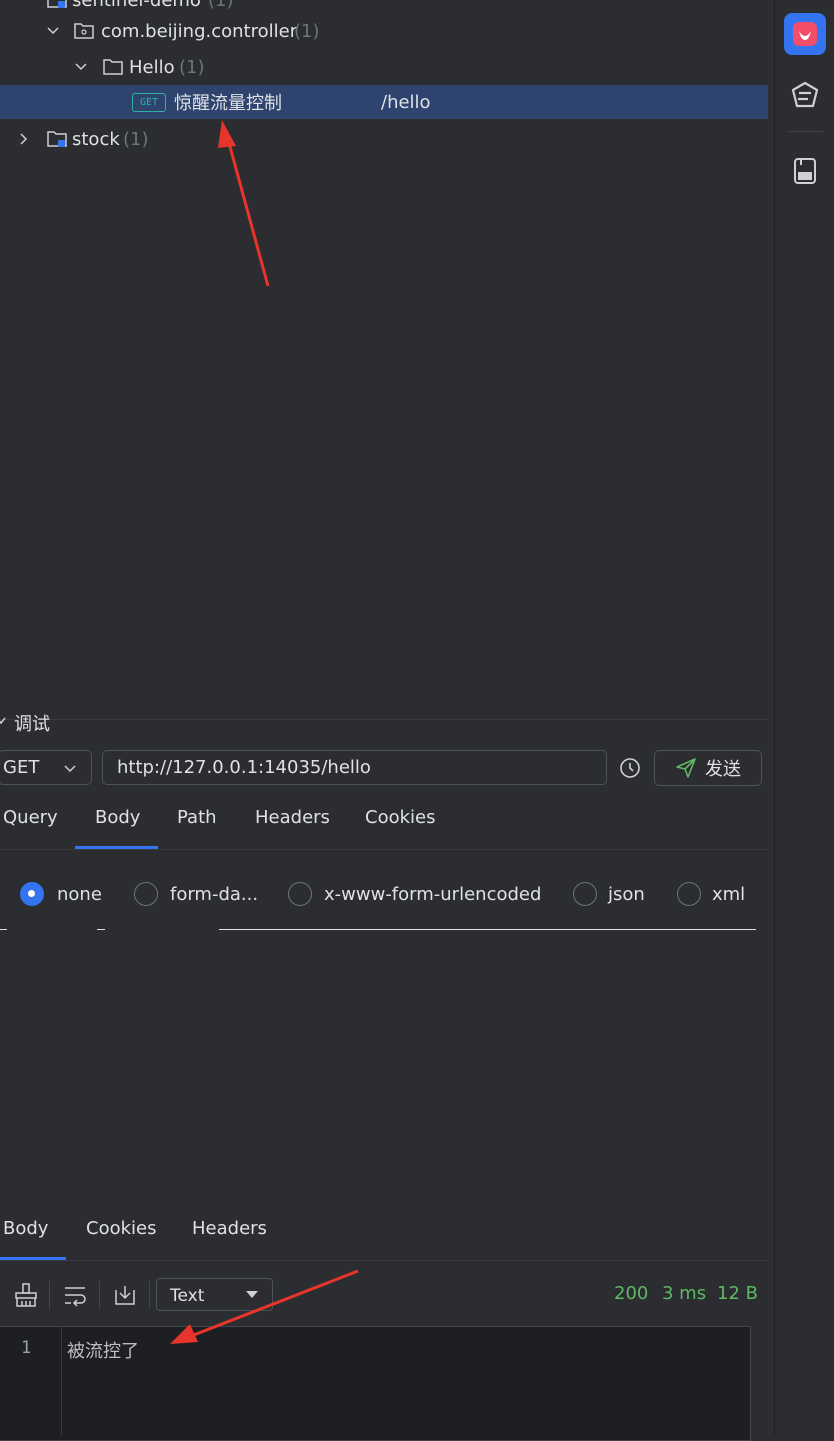 The height and width of the screenshot is (1441, 834). I want to click on send-button-label: 发送, so click(723, 769).